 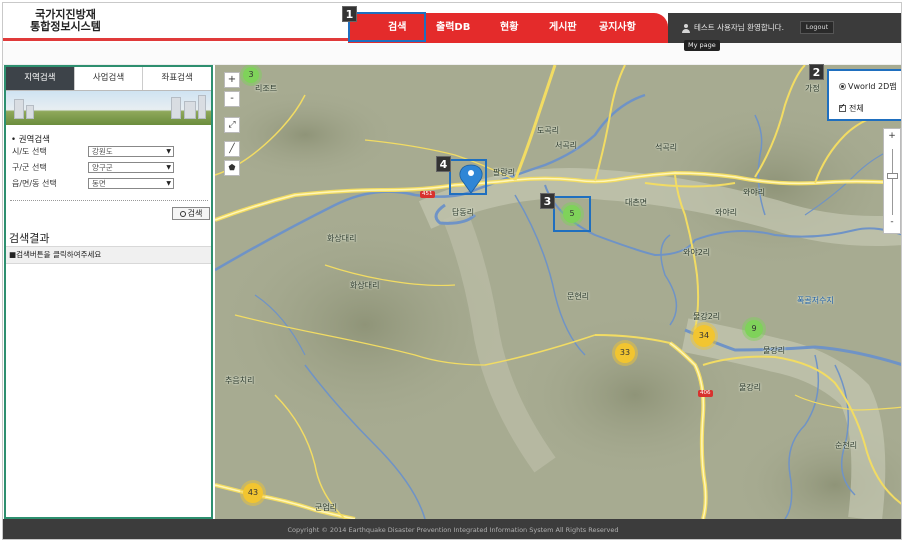 I want to click on search-tabs: 지역검색 사업검색 좌표검색, so click(x=109, y=79).